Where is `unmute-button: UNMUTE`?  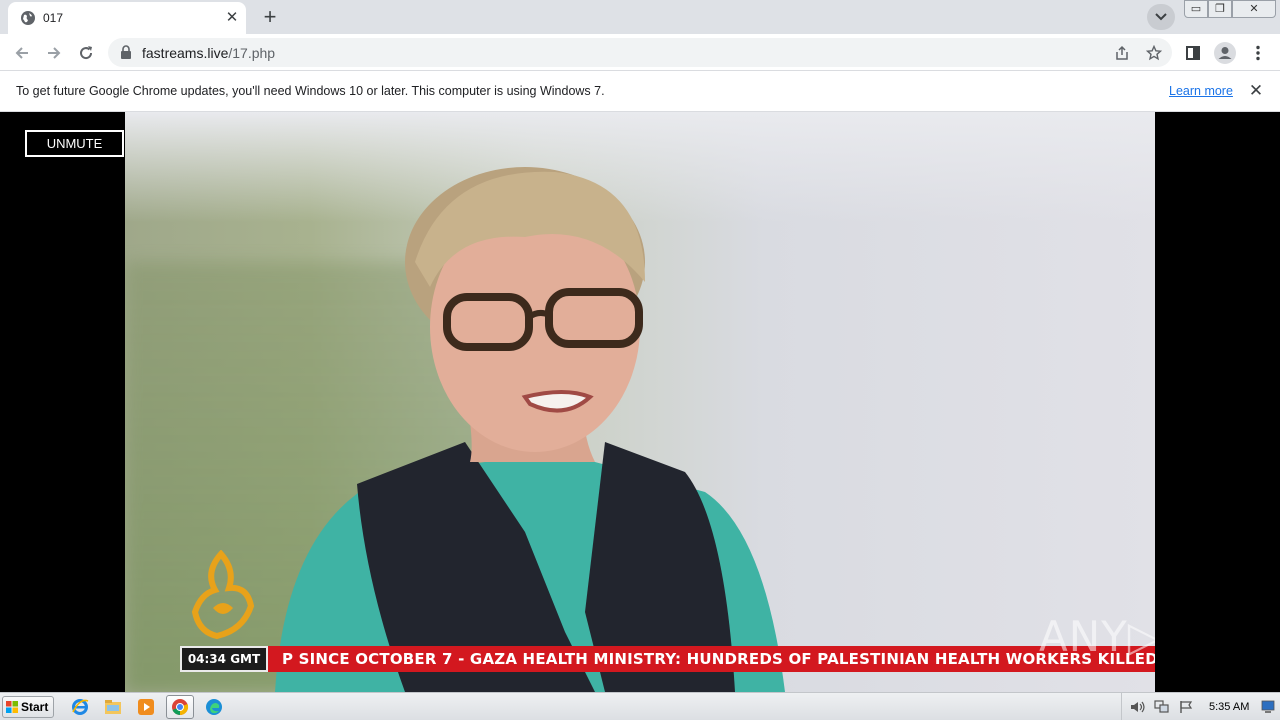 unmute-button: UNMUTE is located at coordinates (74, 143).